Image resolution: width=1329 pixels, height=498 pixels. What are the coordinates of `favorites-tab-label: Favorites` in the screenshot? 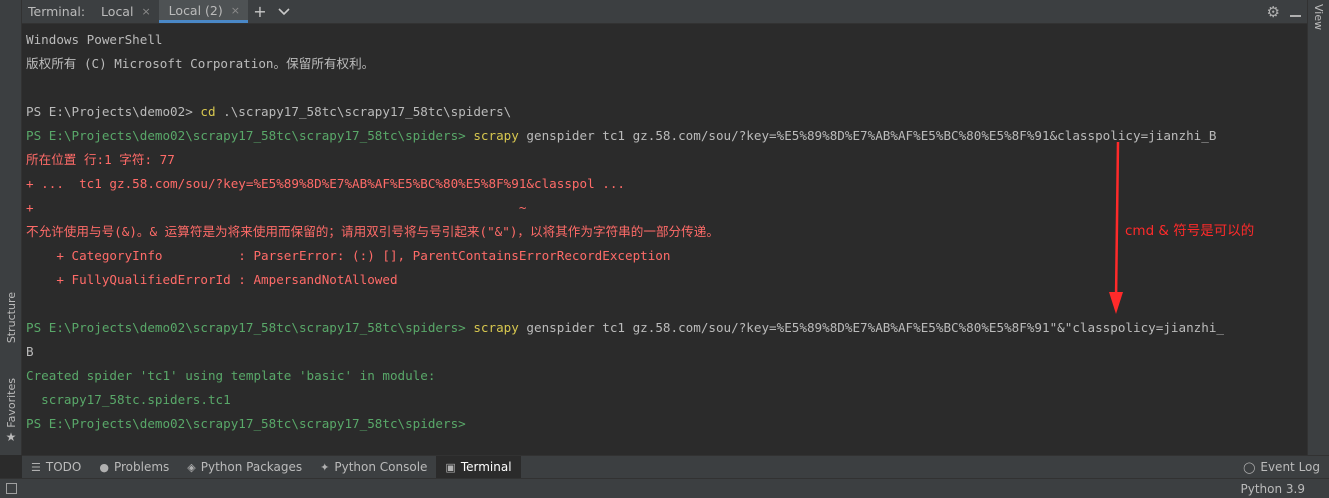 It's located at (11, 402).